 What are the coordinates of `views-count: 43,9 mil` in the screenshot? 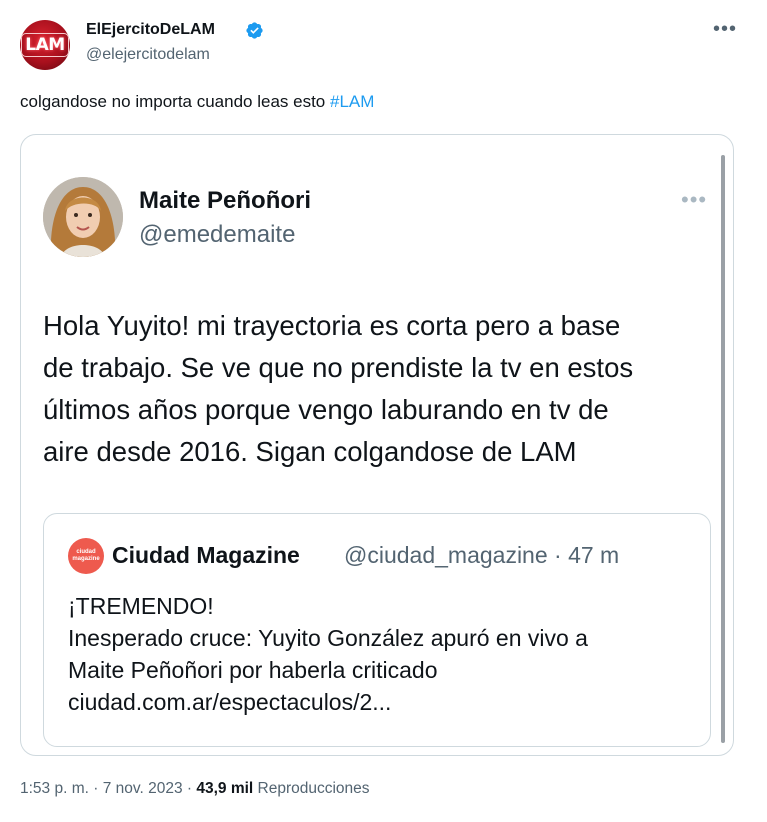 It's located at (225, 788).